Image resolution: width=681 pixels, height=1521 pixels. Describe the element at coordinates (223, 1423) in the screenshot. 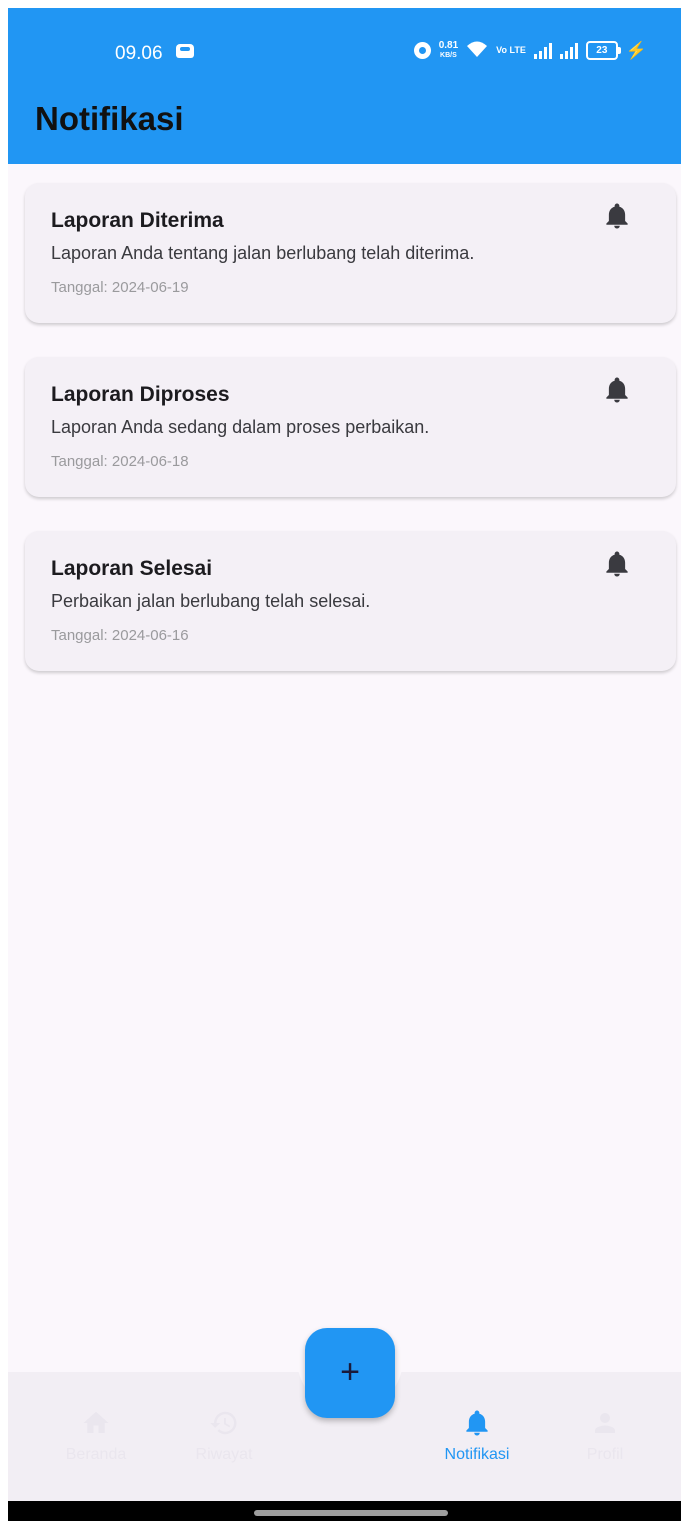

I see `history-icon` at that location.